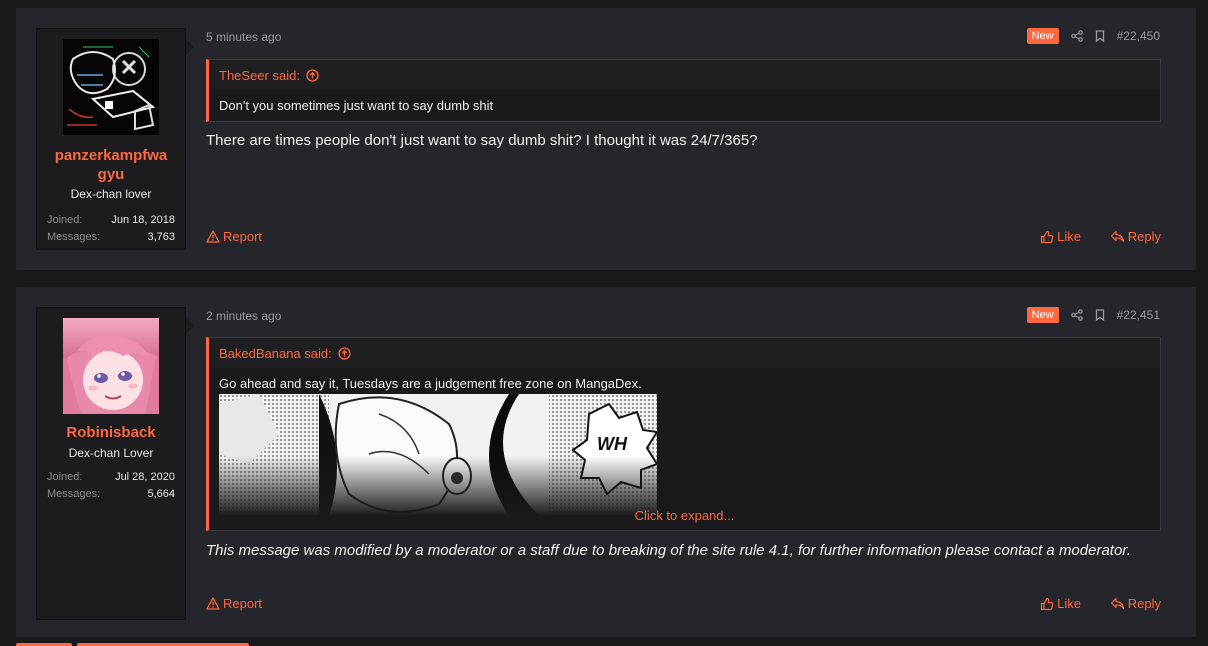  I want to click on manga-sfx-text: WH, so click(612, 444).